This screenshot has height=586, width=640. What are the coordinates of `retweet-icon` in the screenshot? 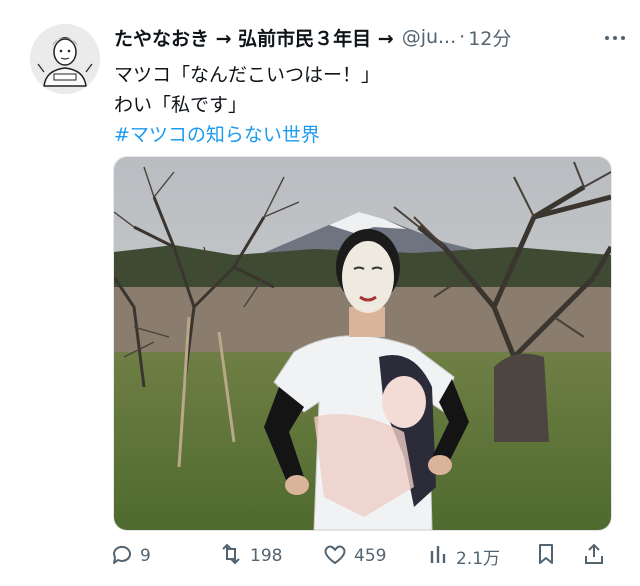 It's located at (234, 556).